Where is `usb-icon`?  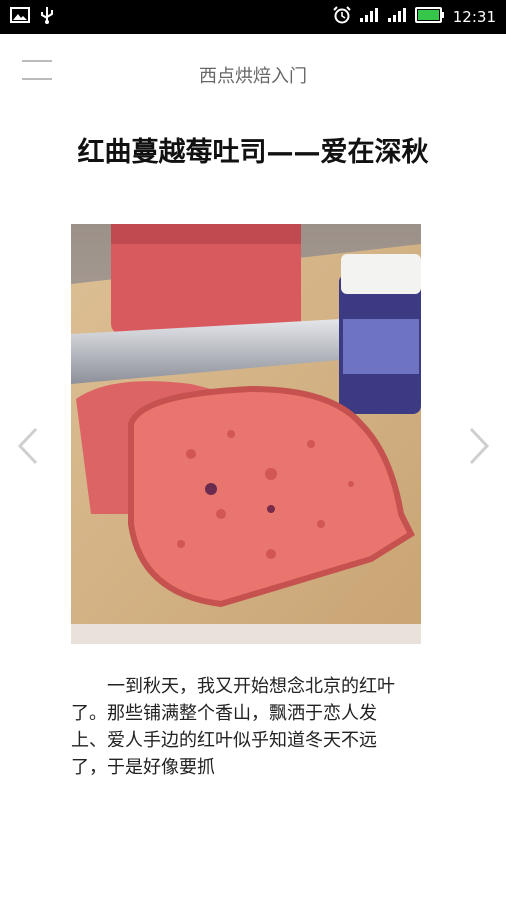
usb-icon is located at coordinates (47, 17).